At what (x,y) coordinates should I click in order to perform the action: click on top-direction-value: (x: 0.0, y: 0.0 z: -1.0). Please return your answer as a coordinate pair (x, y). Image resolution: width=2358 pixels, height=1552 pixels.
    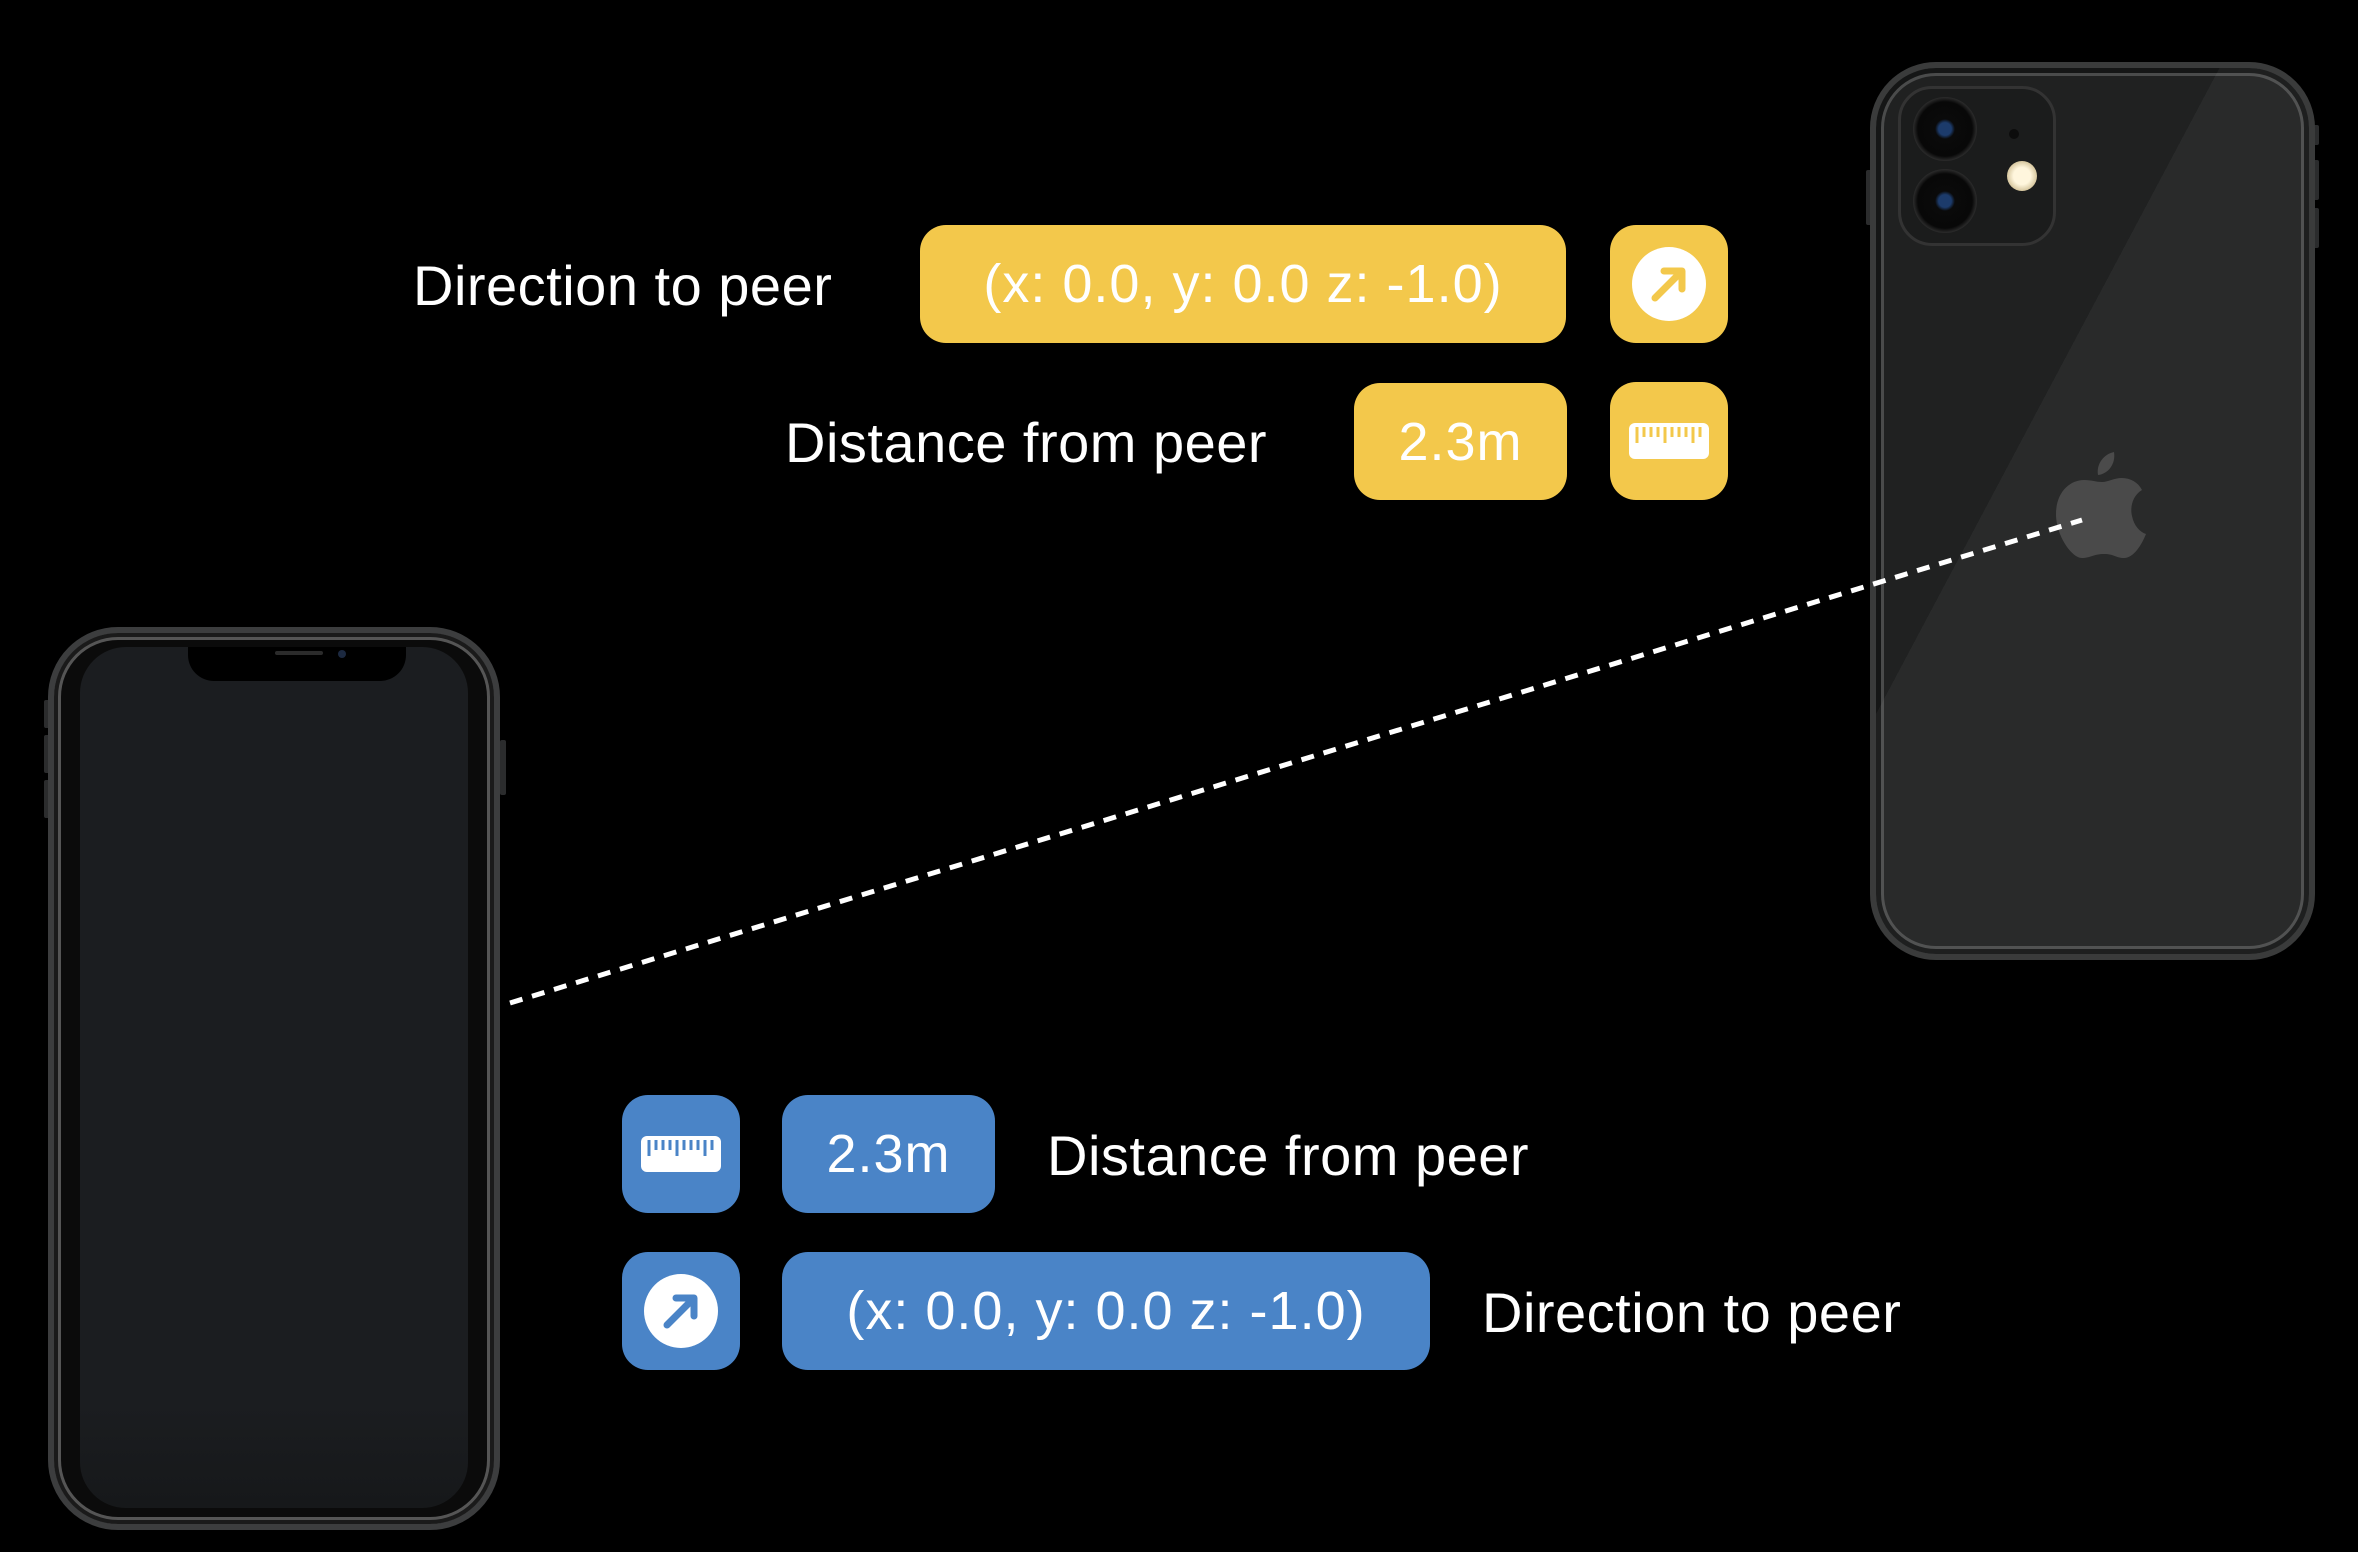
    Looking at the image, I should click on (1243, 284).